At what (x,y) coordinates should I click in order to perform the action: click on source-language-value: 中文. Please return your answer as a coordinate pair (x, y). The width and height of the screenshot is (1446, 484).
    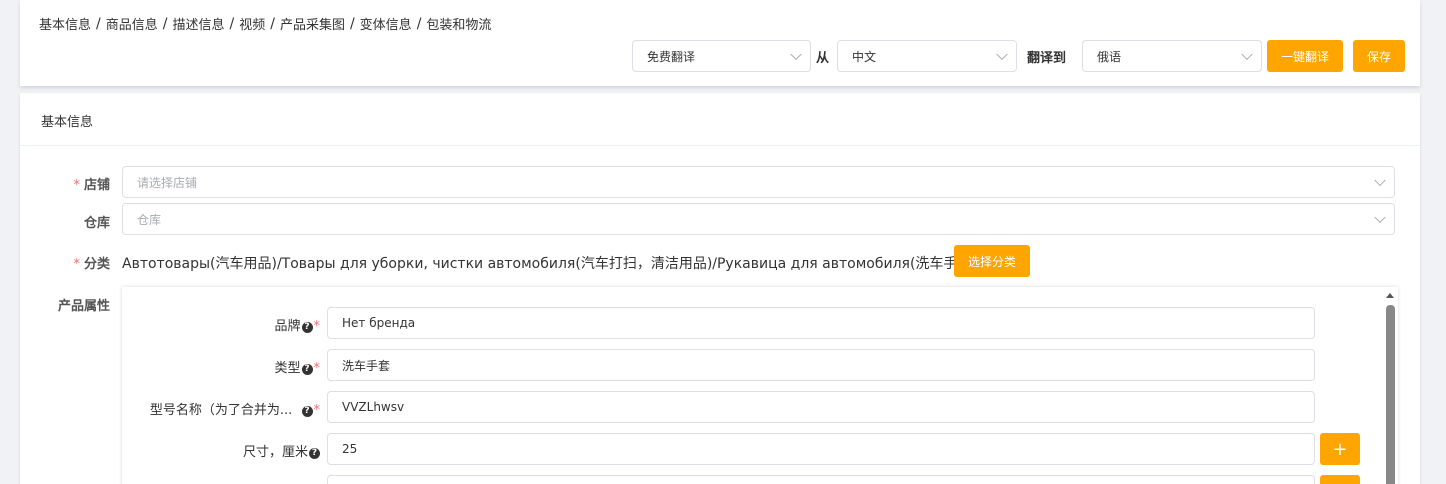
    Looking at the image, I should click on (864, 56).